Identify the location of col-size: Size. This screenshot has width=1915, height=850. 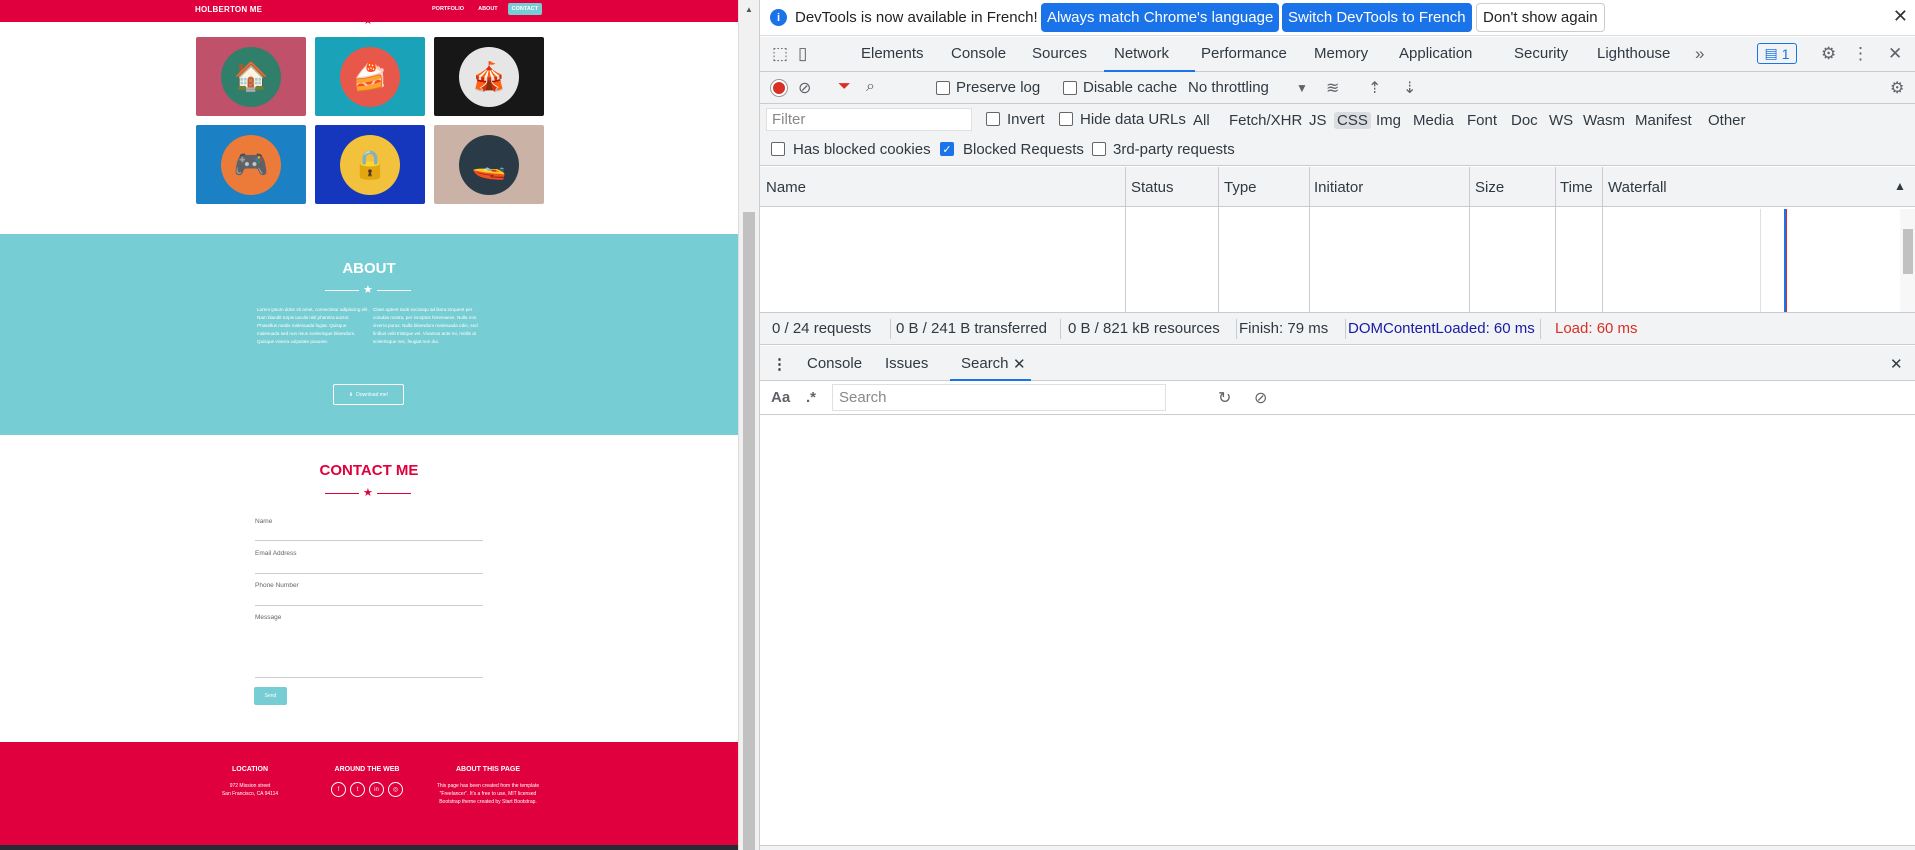
(1489, 187).